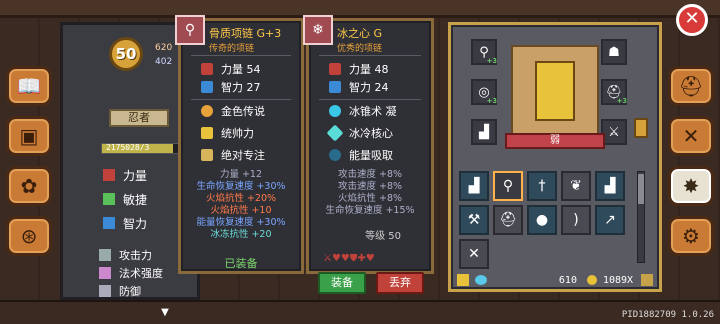 This screenshot has width=720, height=324. Describe the element at coordinates (29, 86) in the screenshot. I see `journal-tab-button: 📖` at that location.